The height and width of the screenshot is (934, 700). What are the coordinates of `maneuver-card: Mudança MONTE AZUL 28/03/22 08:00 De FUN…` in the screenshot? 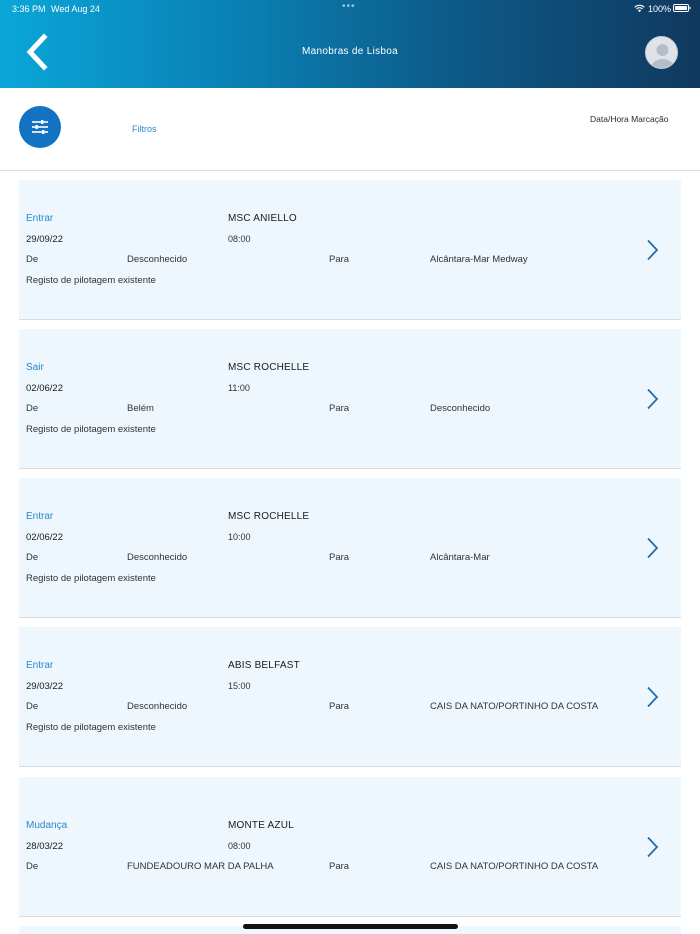 It's located at (350, 847).